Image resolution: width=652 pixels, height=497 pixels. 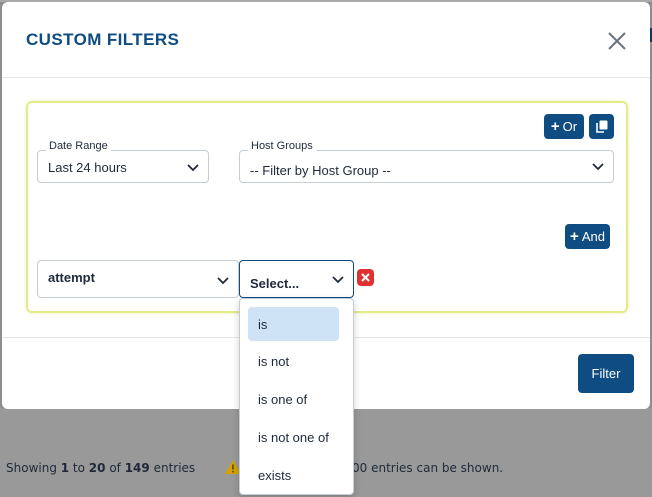 What do you see at coordinates (101, 468) in the screenshot?
I see `entries-info: Showing 1 to 20 of 149 entries` at bounding box center [101, 468].